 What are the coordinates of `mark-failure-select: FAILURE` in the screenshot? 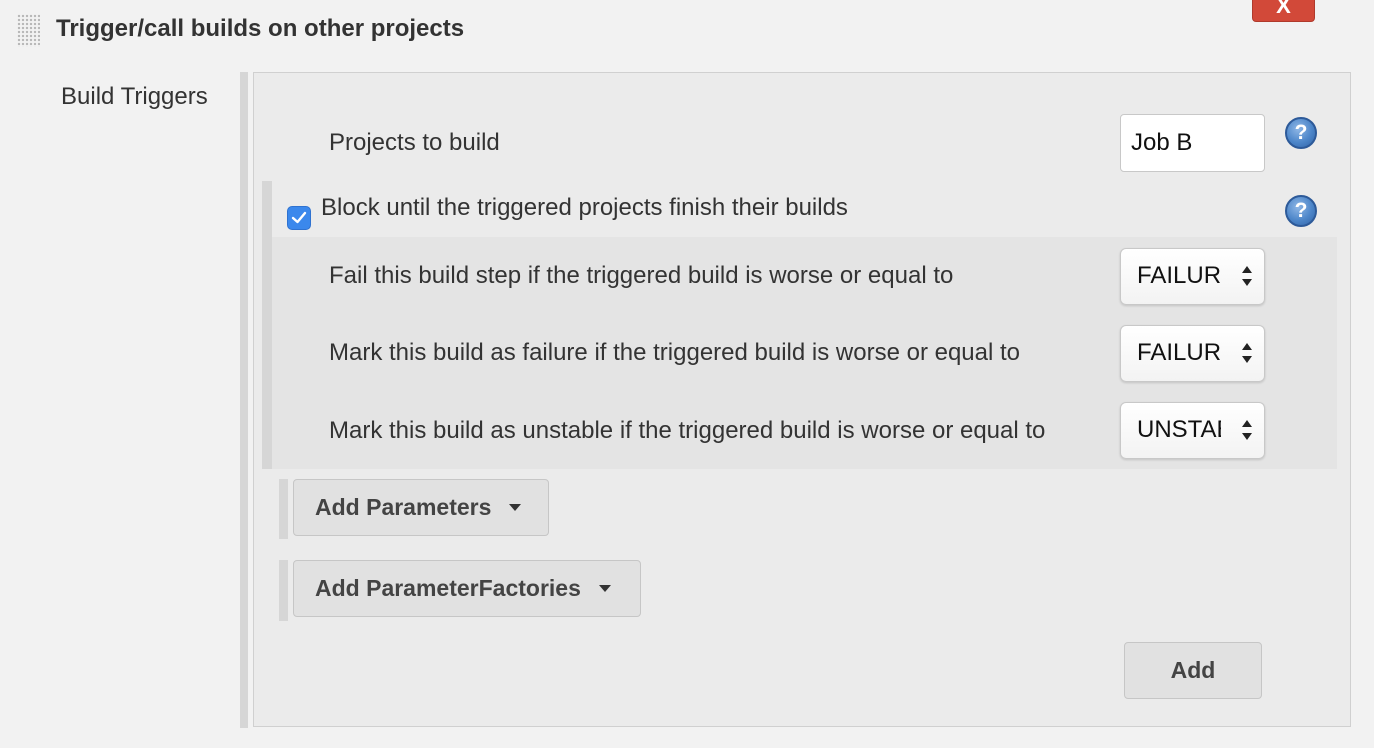 It's located at (1192, 353).